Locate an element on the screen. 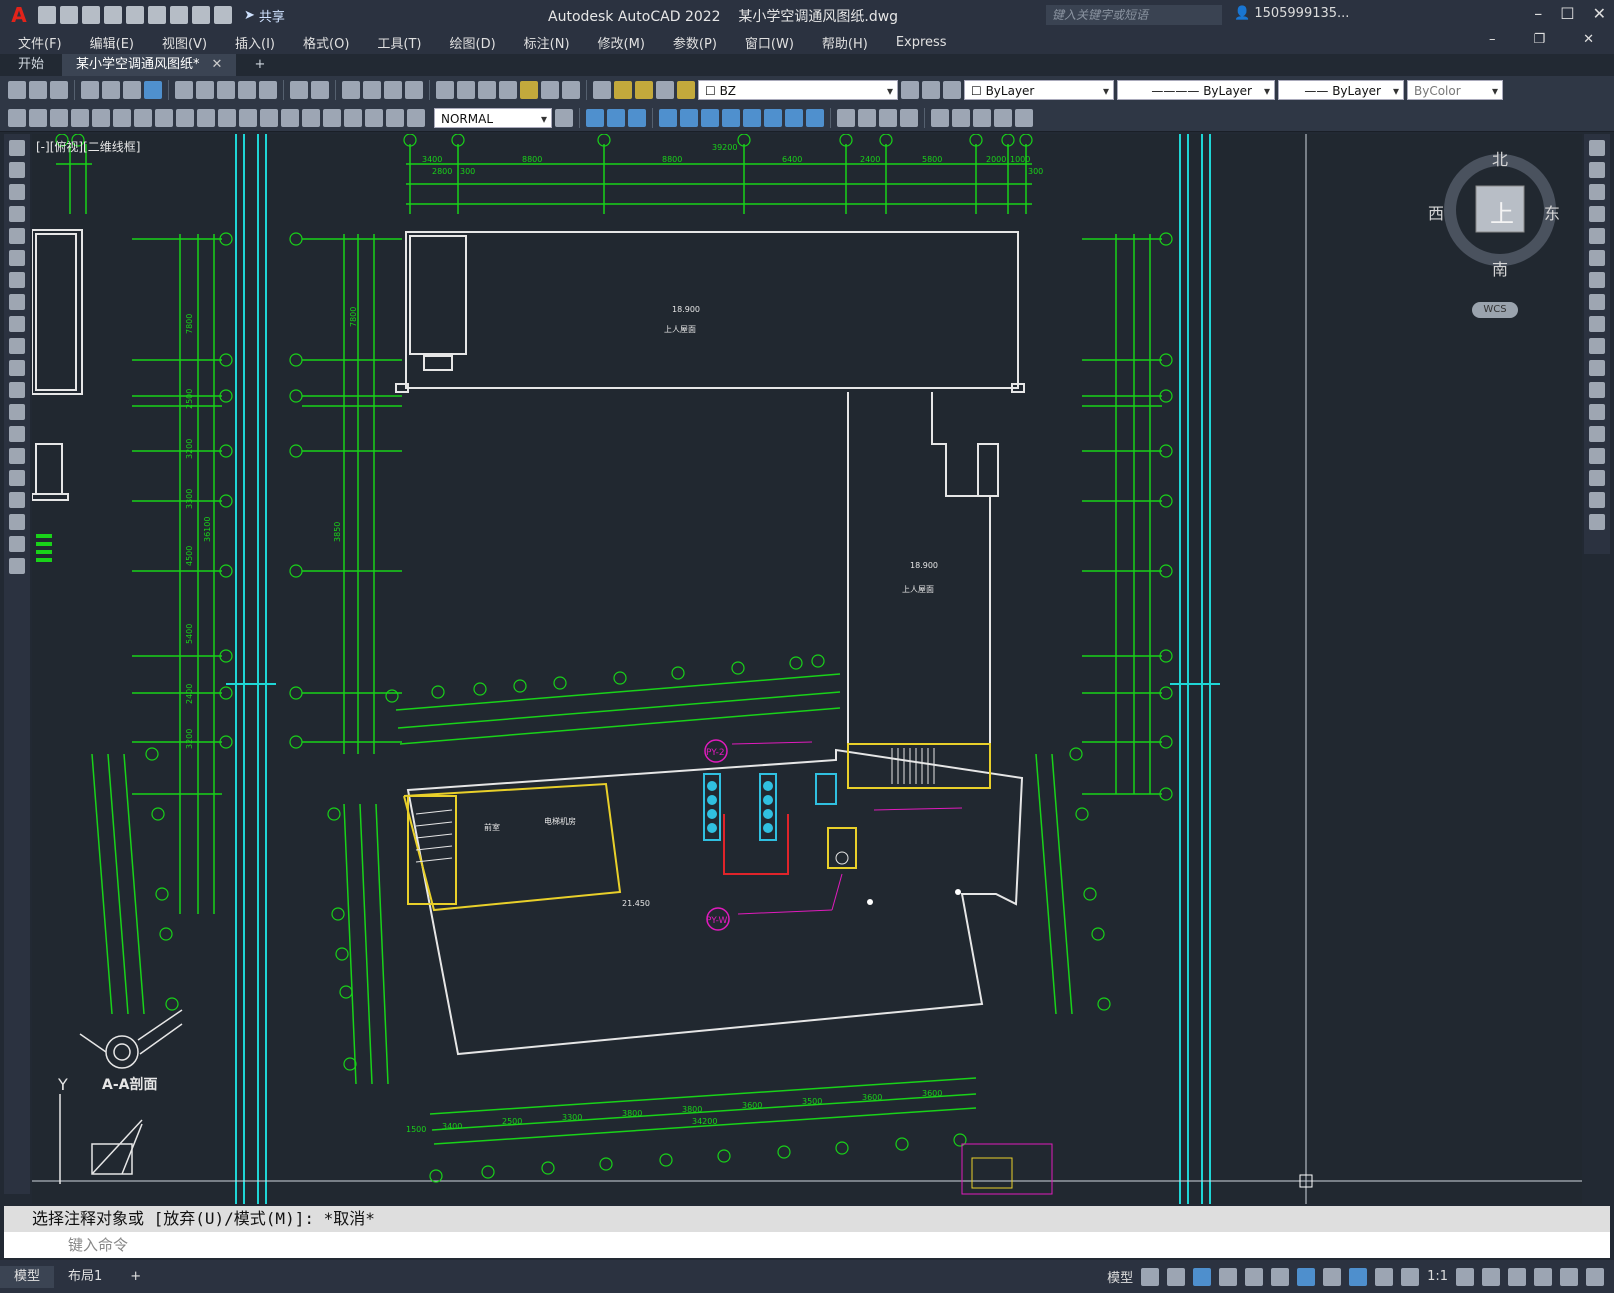 Image resolution: width=1614 pixels, height=1293 pixels. layout-tab-model: 模型 is located at coordinates (27, 1276).